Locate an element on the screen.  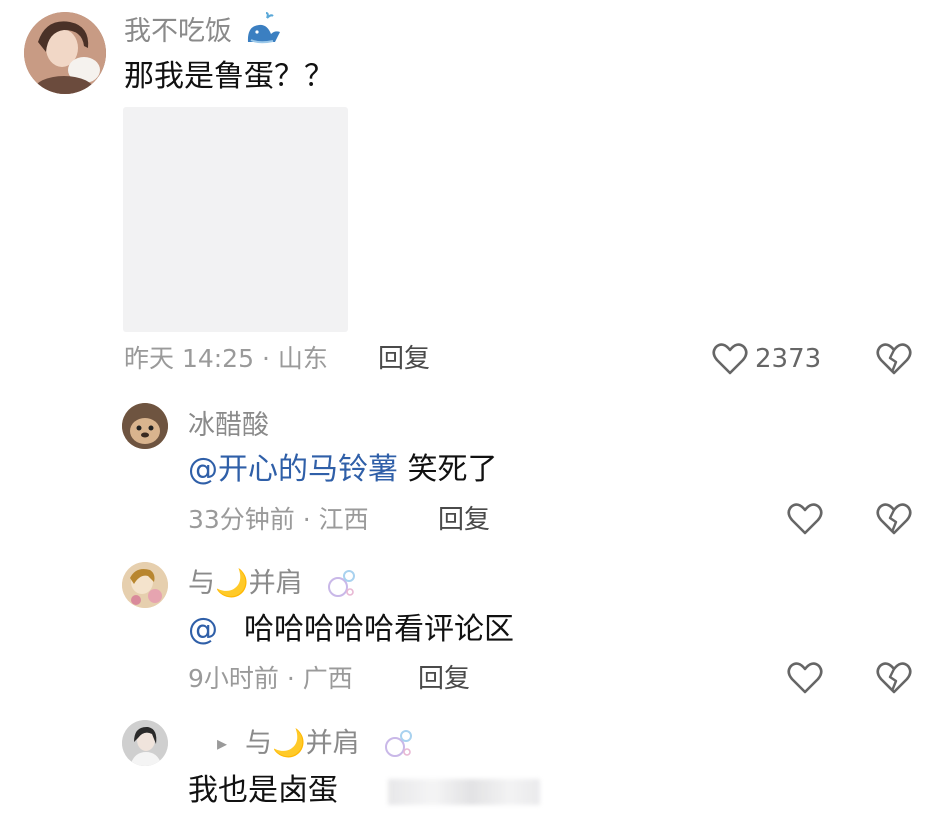
mention-link: @开心的马铃薯 is located at coordinates (293, 469).